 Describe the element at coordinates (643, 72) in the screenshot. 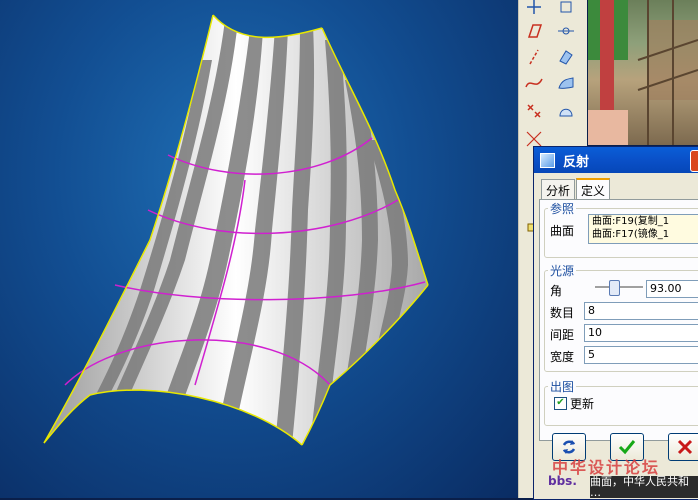

I see `background-photo` at that location.